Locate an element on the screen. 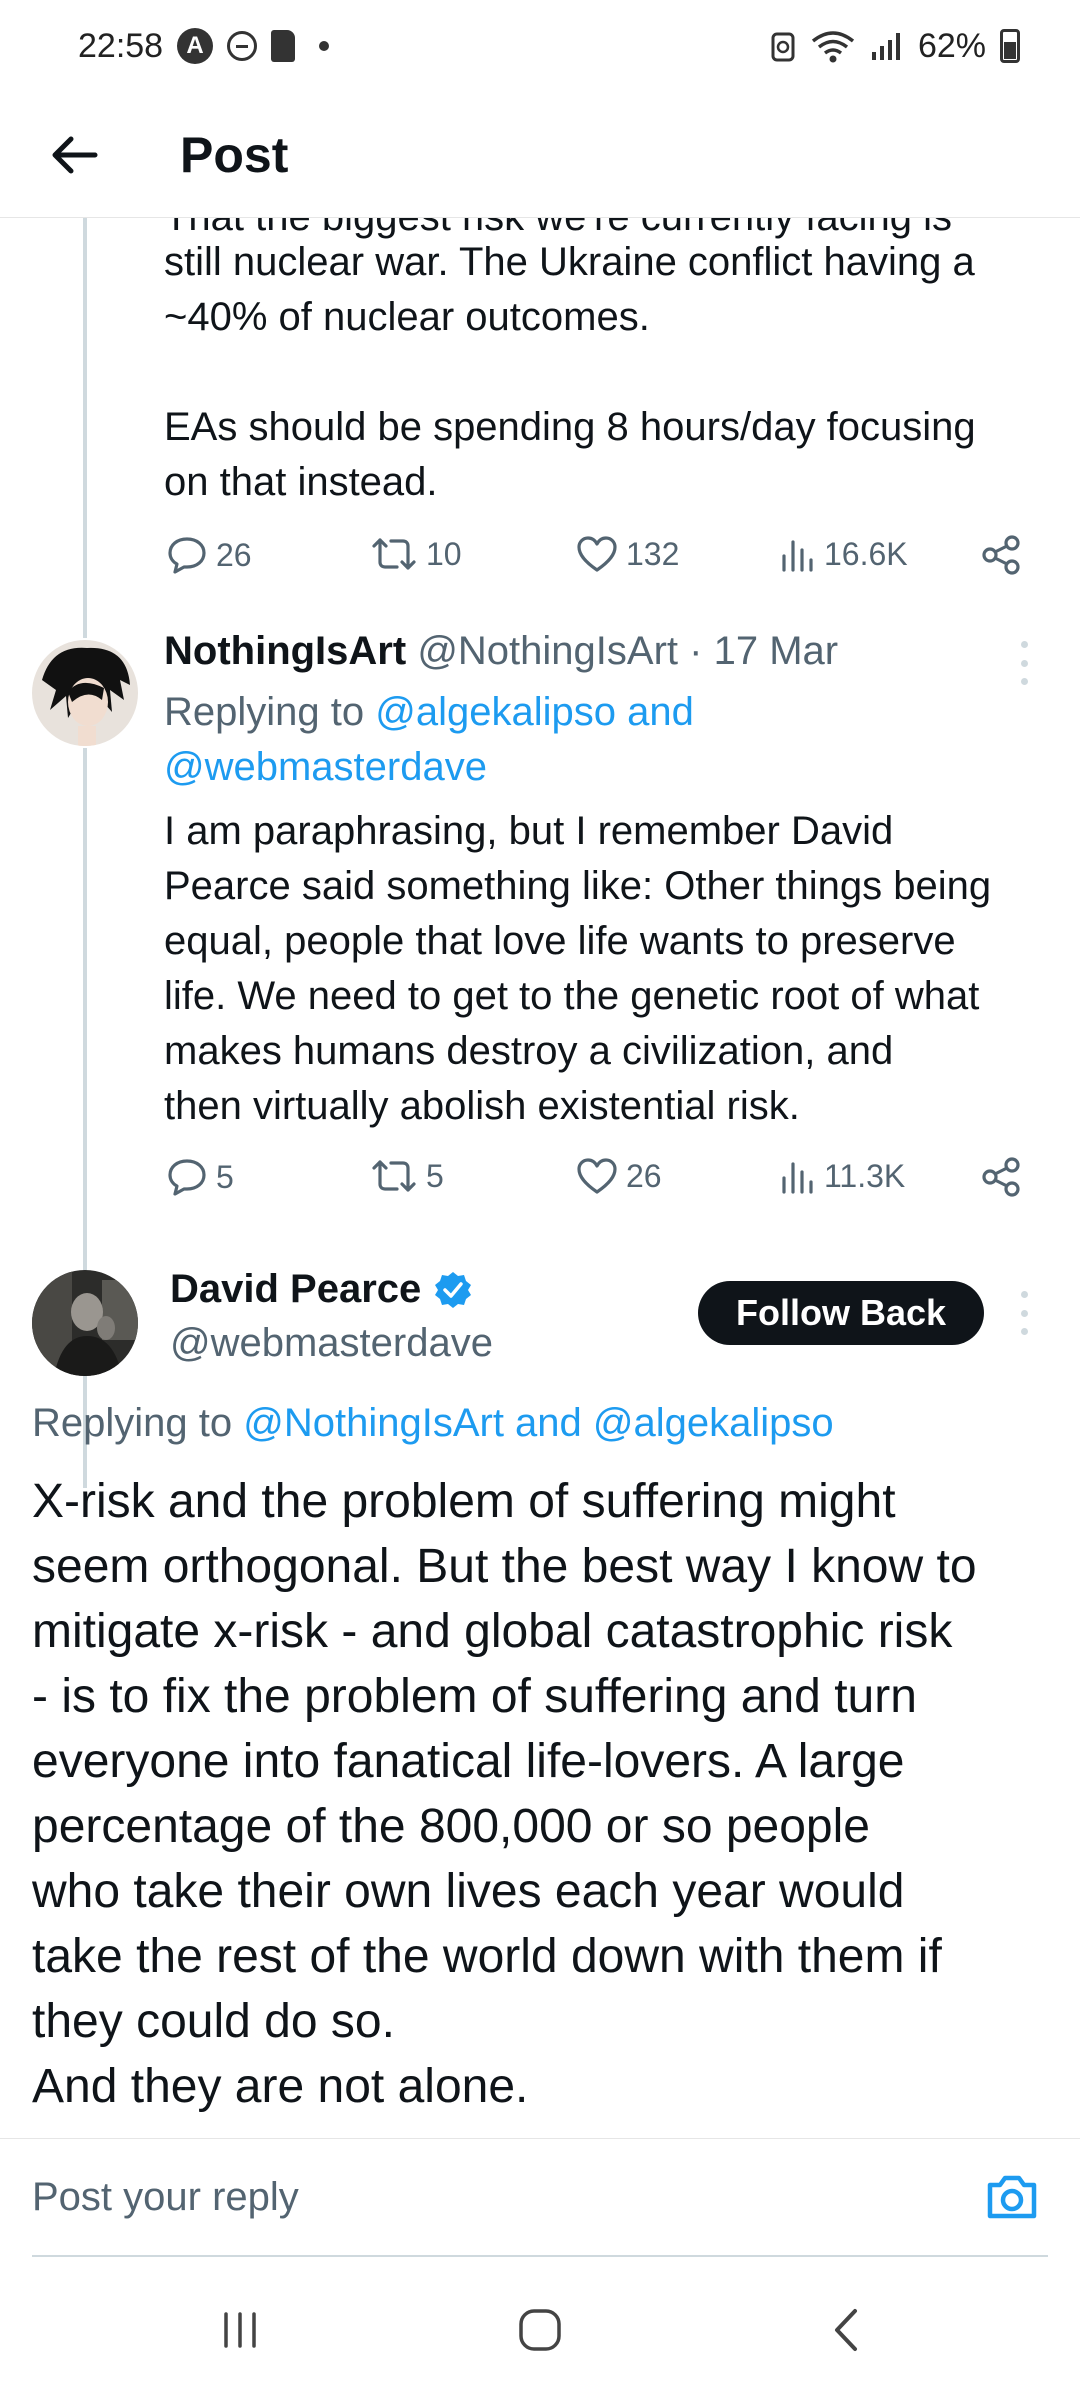  tweet2-line: makes humans destroy a civilization, and is located at coordinates (529, 1051).